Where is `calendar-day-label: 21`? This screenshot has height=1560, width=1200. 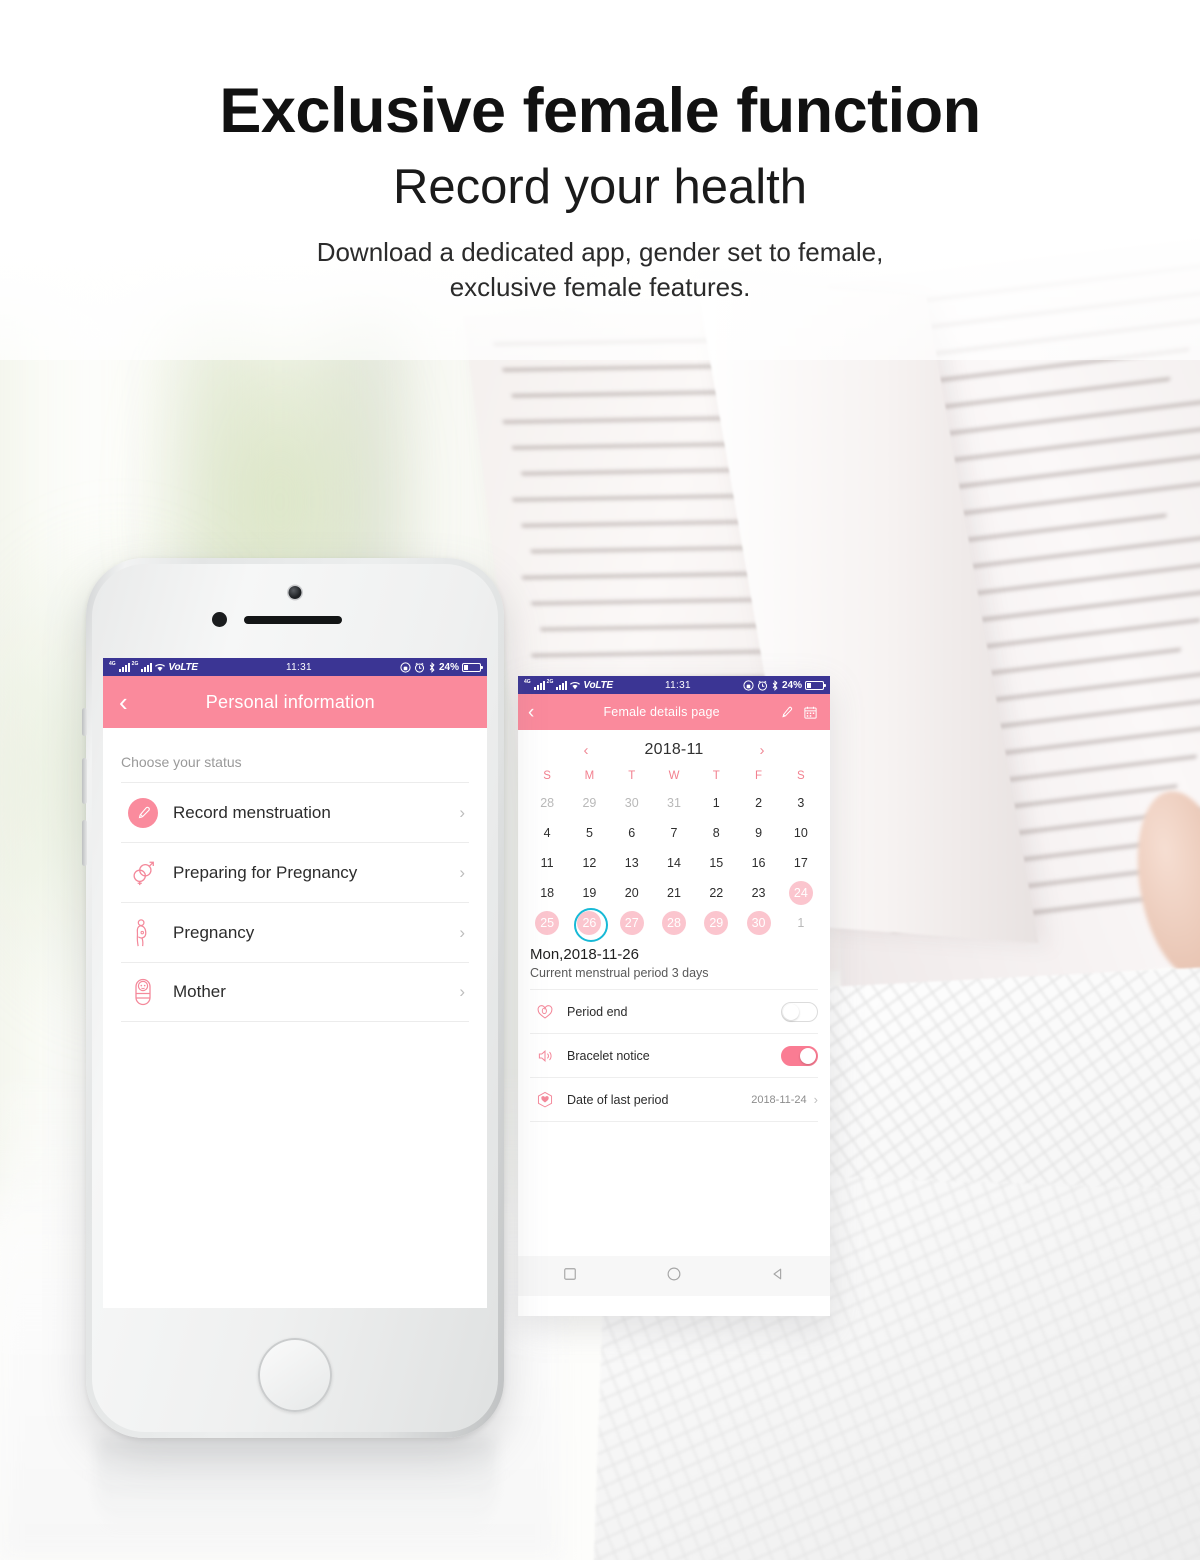 calendar-day-label: 21 is located at coordinates (674, 893).